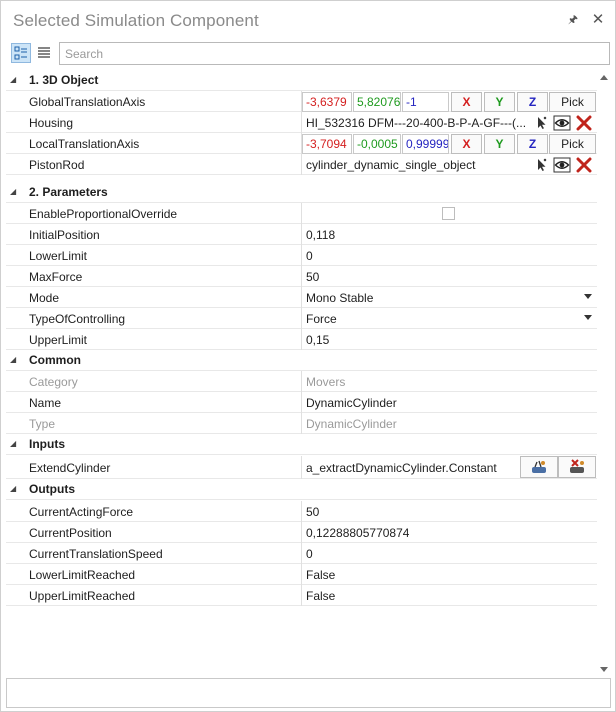 The image size is (616, 712). I want to click on property-row-maxforce: MaxForce 50, so click(301, 276).